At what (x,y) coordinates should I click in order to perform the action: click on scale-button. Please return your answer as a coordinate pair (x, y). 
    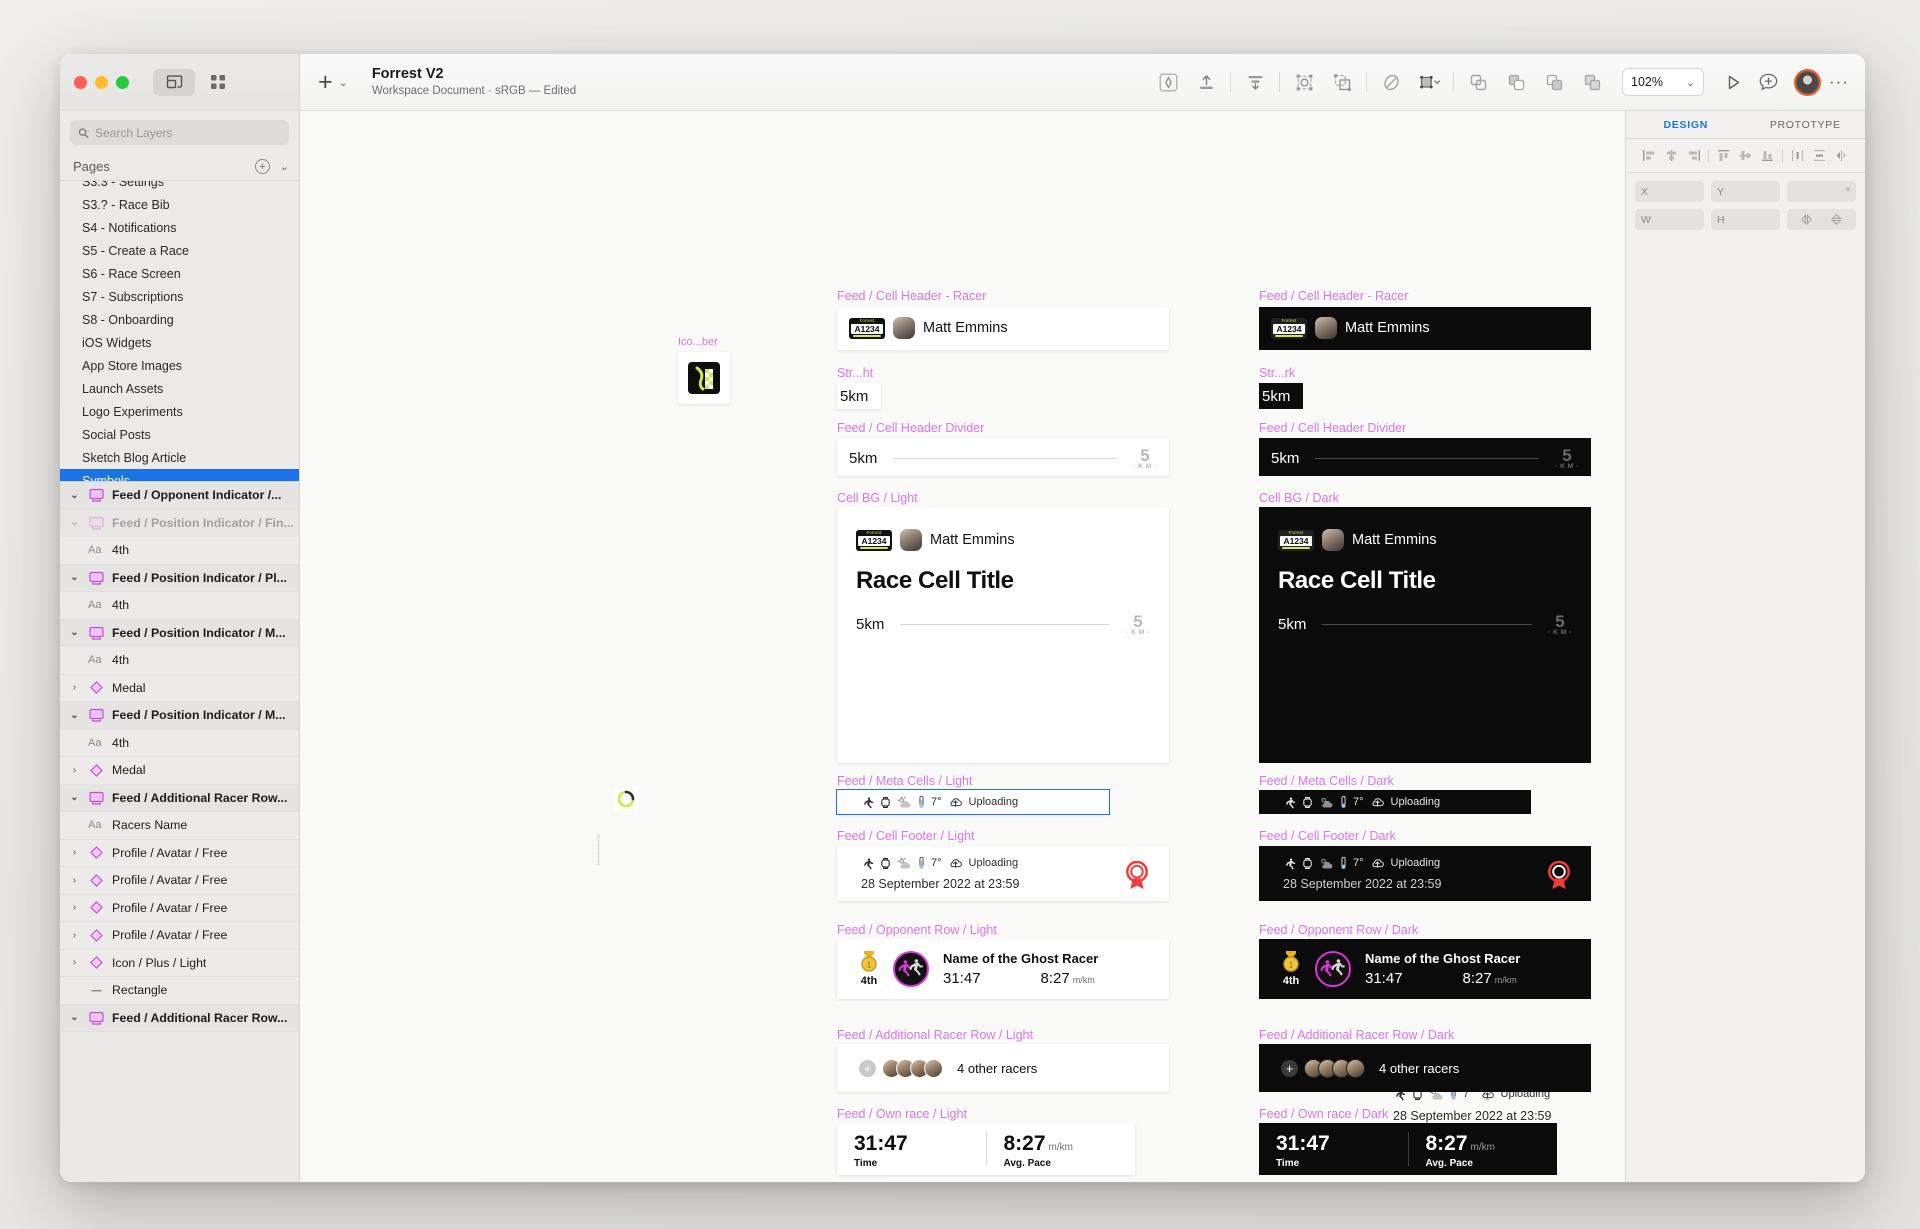
    Looking at the image, I should click on (1429, 82).